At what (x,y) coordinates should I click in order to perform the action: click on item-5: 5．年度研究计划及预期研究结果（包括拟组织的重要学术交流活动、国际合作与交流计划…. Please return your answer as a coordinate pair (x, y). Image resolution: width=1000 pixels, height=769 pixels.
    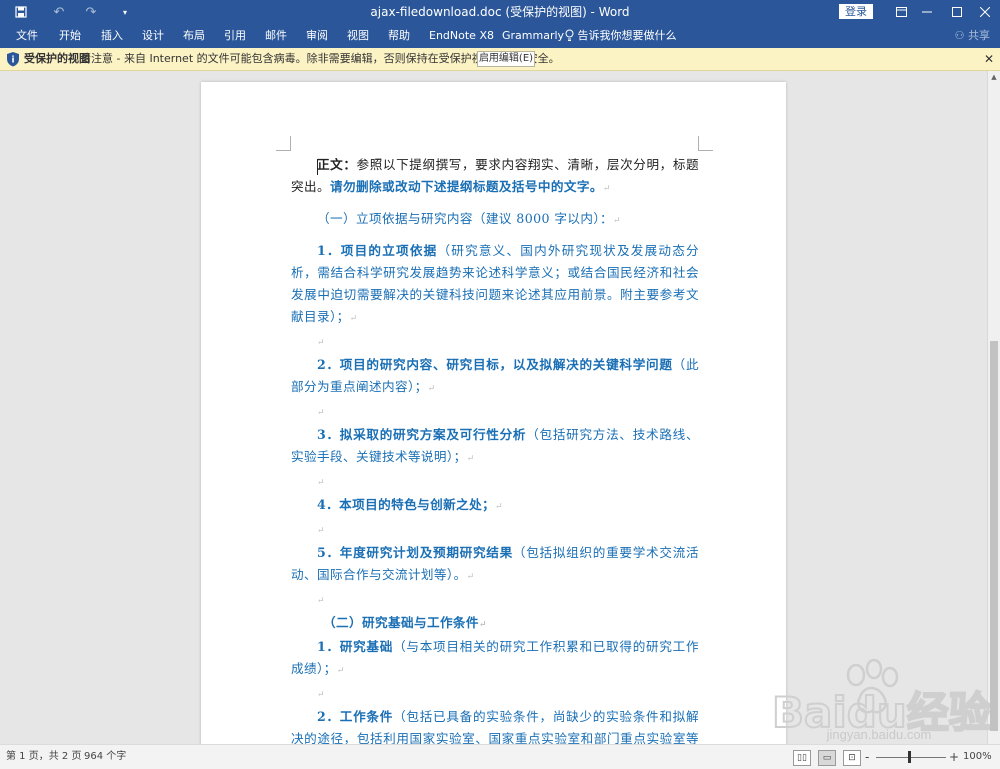
    Looking at the image, I should click on (495, 565).